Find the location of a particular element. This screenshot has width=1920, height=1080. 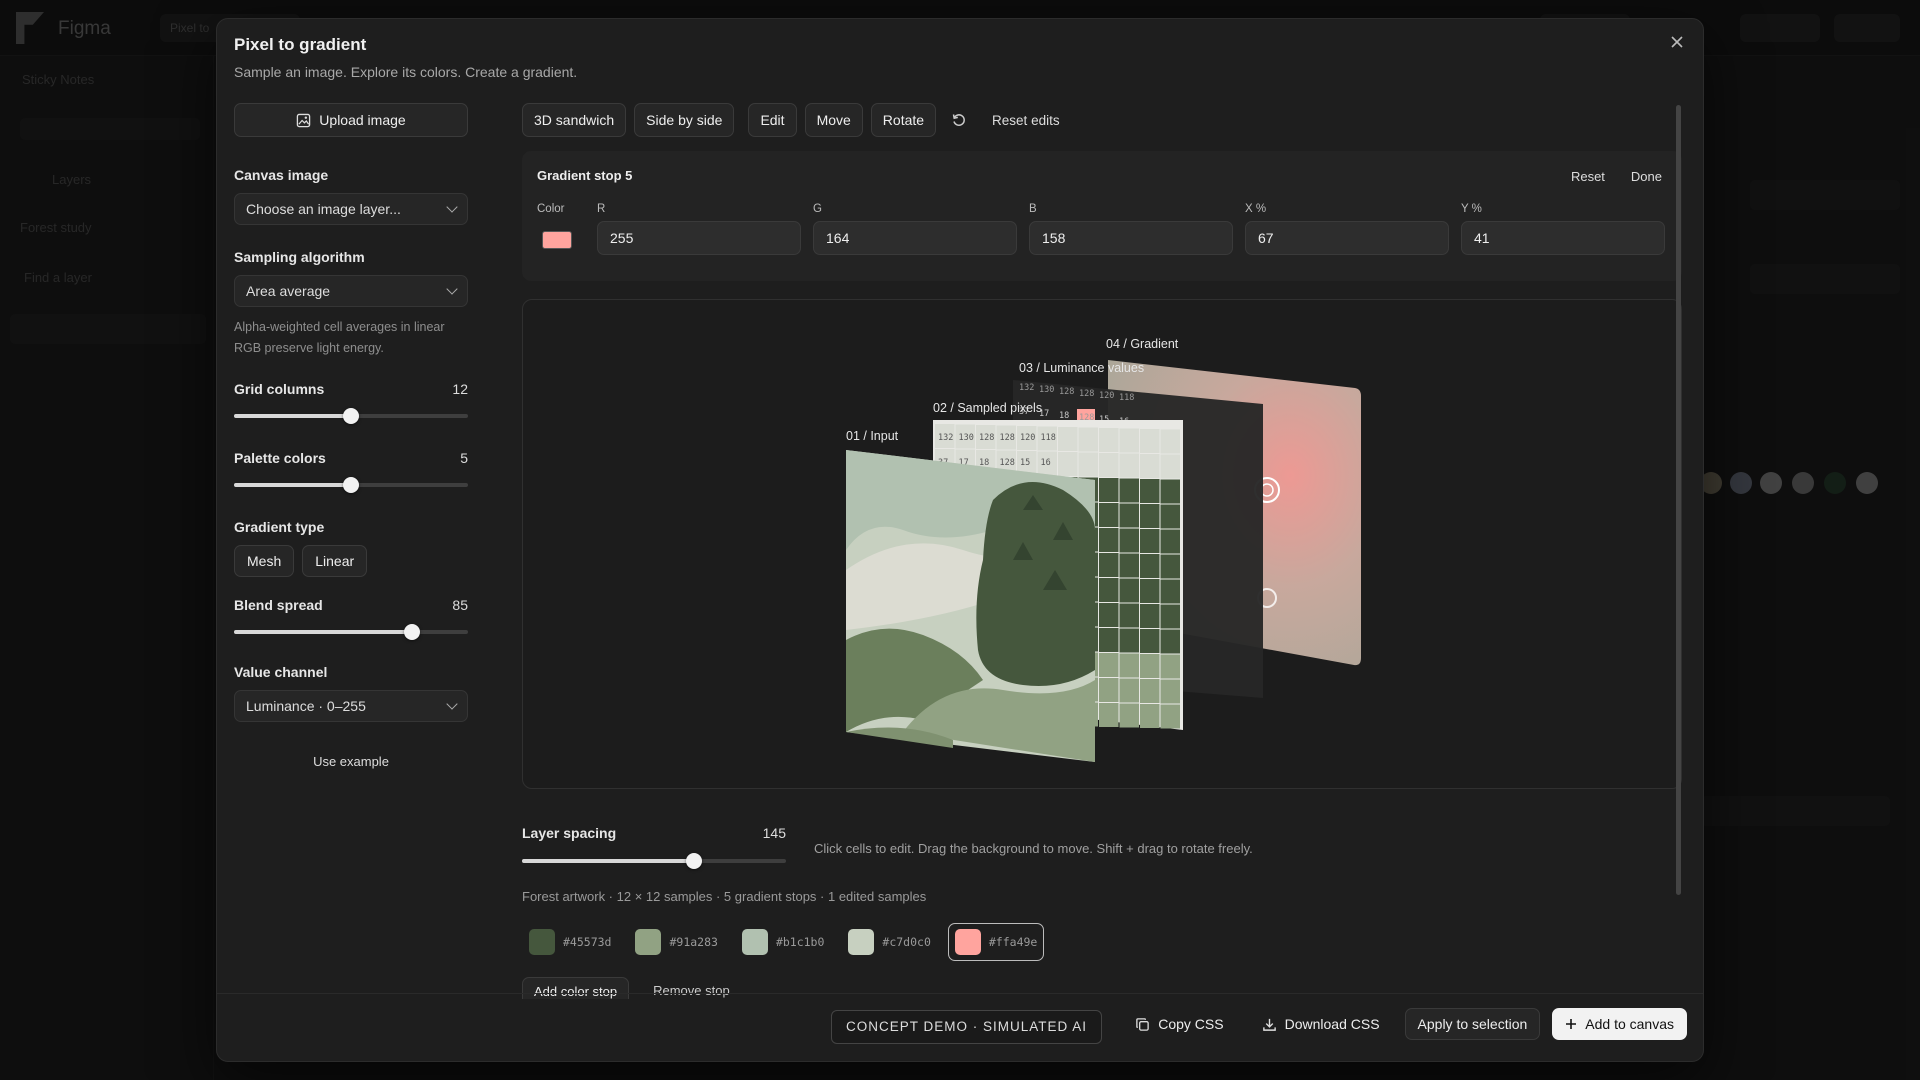

gradient-type-linear: Linear is located at coordinates (335, 561).